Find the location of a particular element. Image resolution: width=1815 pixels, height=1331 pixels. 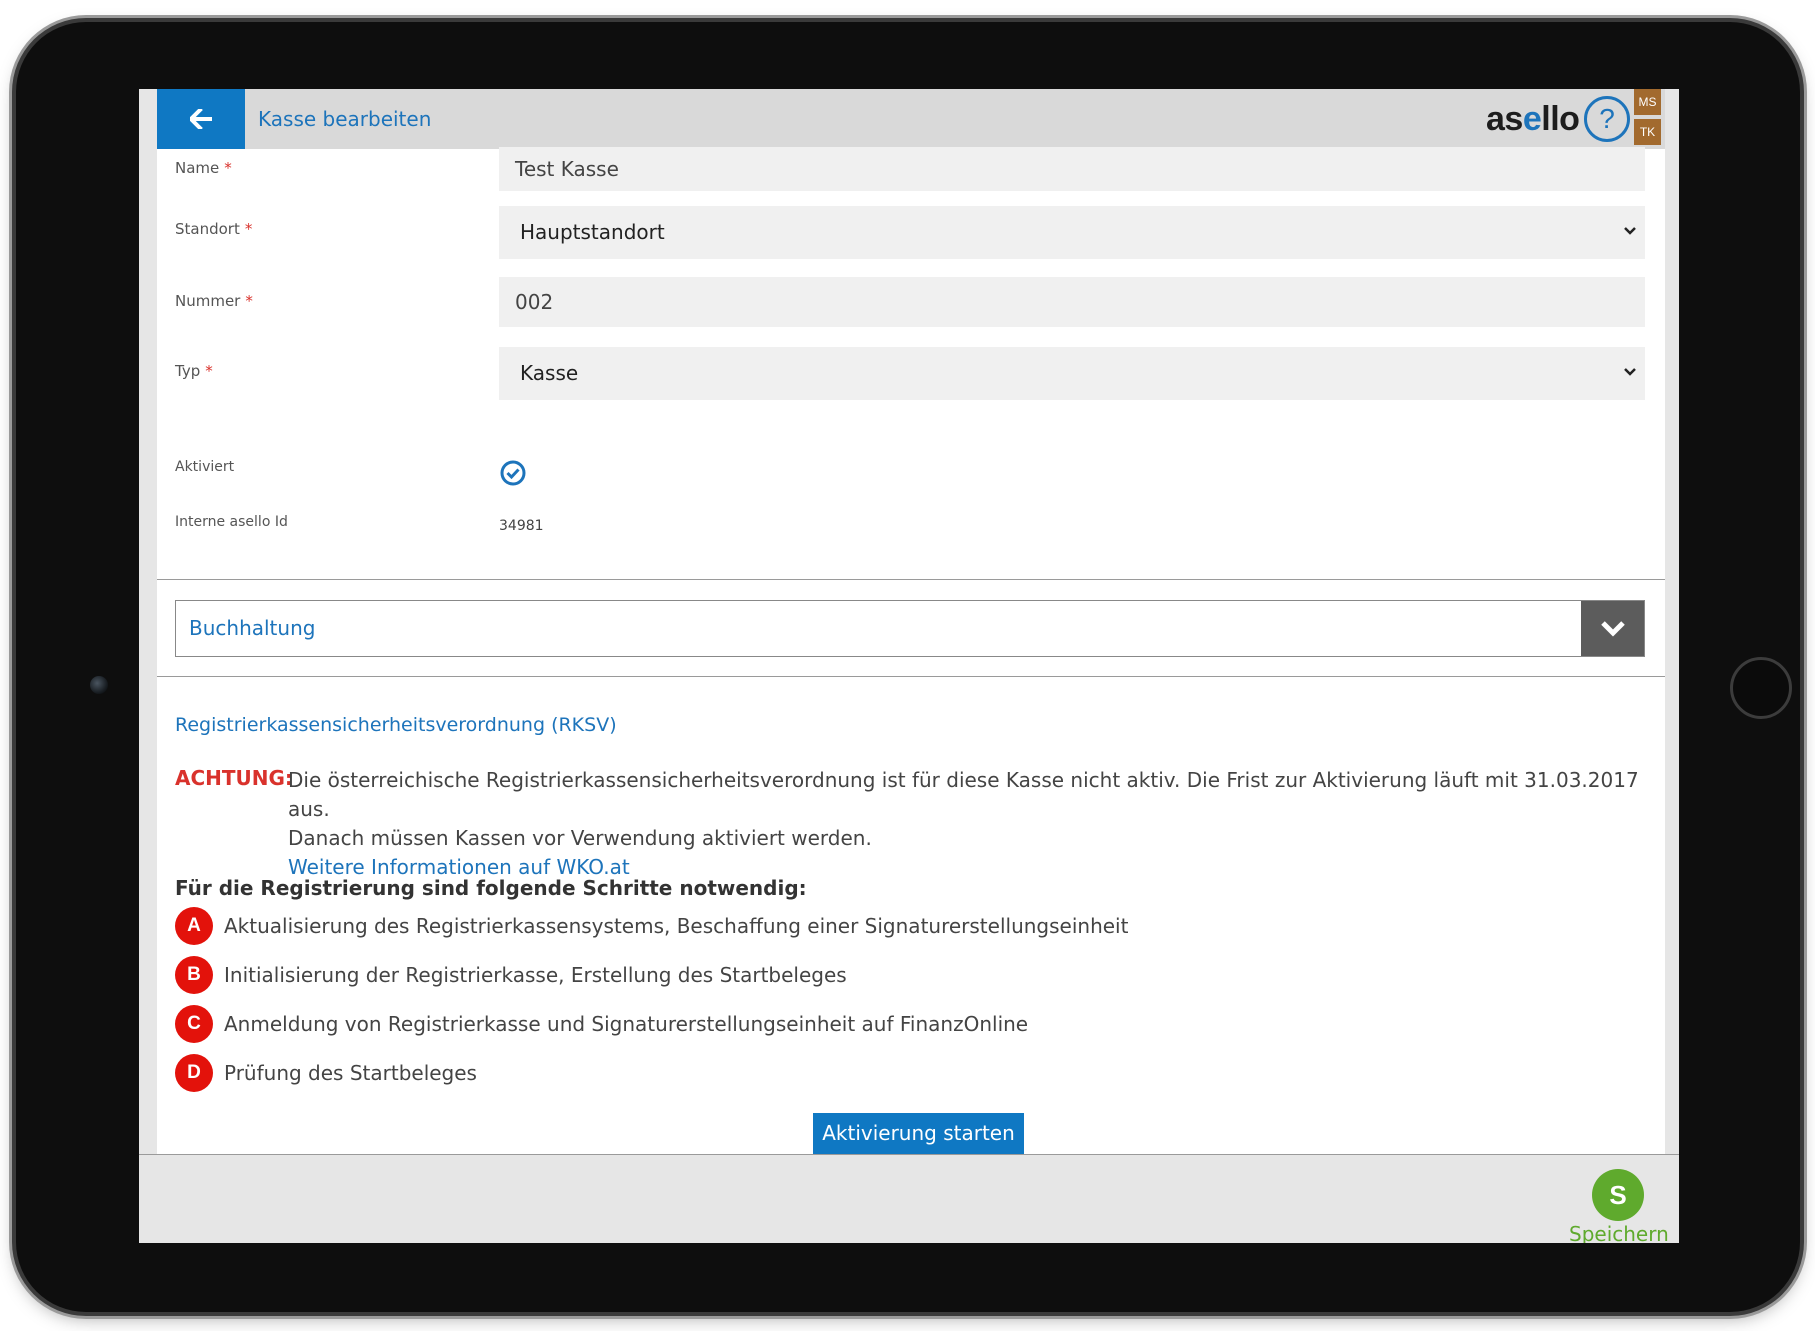

question-circle-icon: ? is located at coordinates (1607, 118).